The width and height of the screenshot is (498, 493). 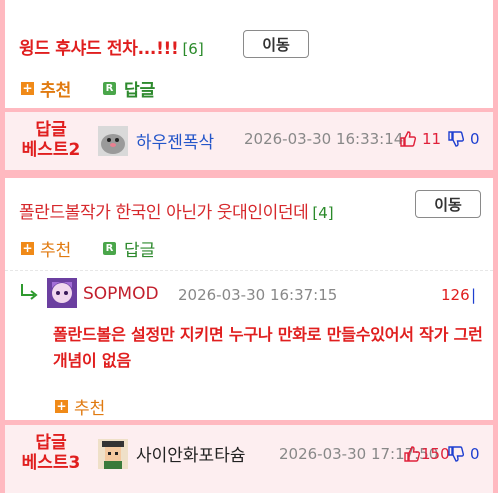 I want to click on best-label-3: 답글 베스트3, so click(x=51, y=453).